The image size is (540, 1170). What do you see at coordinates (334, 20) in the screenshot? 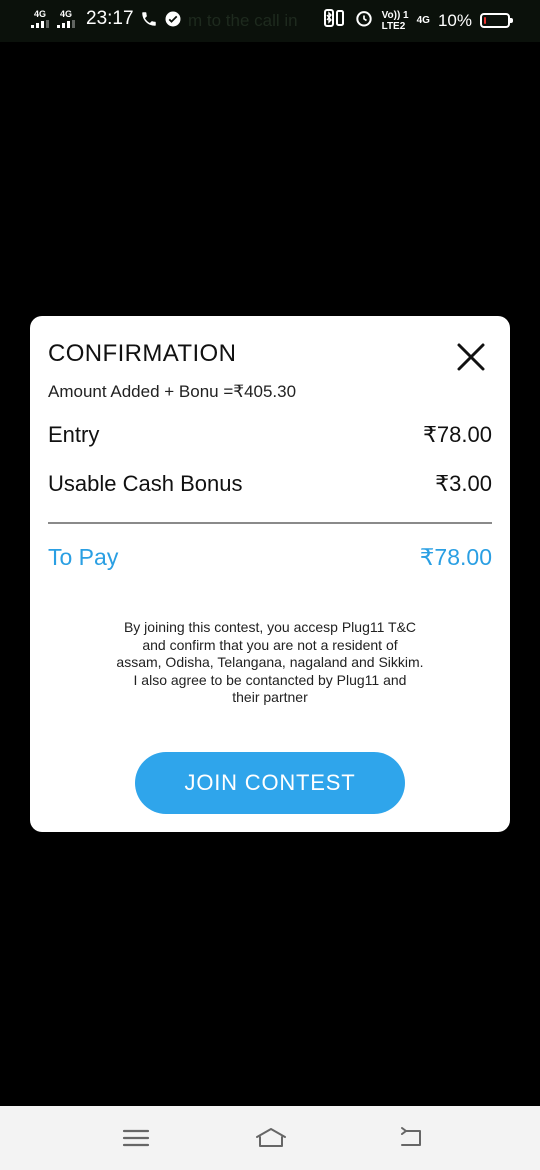
I see `bluetooth-vibrate-icon` at bounding box center [334, 20].